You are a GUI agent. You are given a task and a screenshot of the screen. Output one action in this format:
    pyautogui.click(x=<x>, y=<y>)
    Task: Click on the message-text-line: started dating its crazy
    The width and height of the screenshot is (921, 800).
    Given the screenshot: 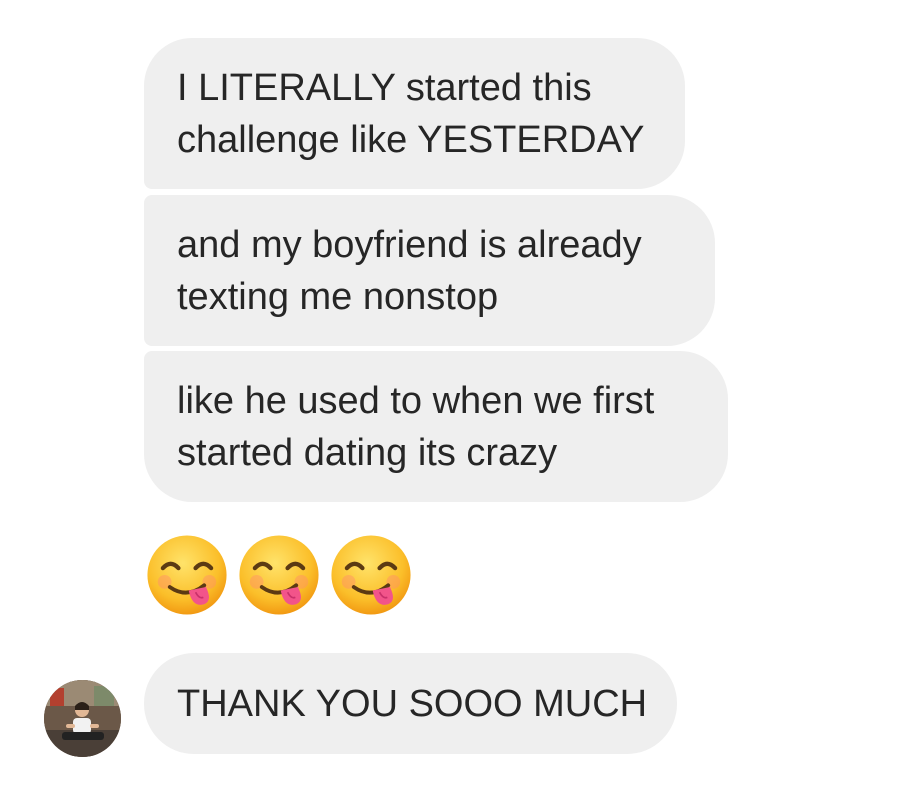 What is the action you would take?
    pyautogui.click(x=367, y=452)
    